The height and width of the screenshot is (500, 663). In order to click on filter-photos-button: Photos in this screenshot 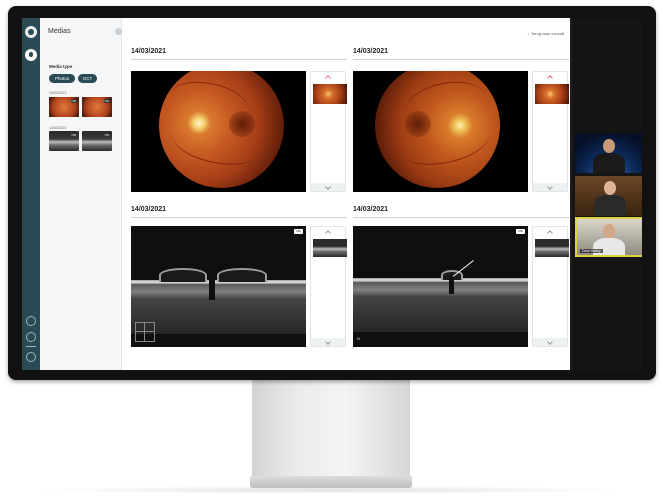, I will do `click(62, 78)`.